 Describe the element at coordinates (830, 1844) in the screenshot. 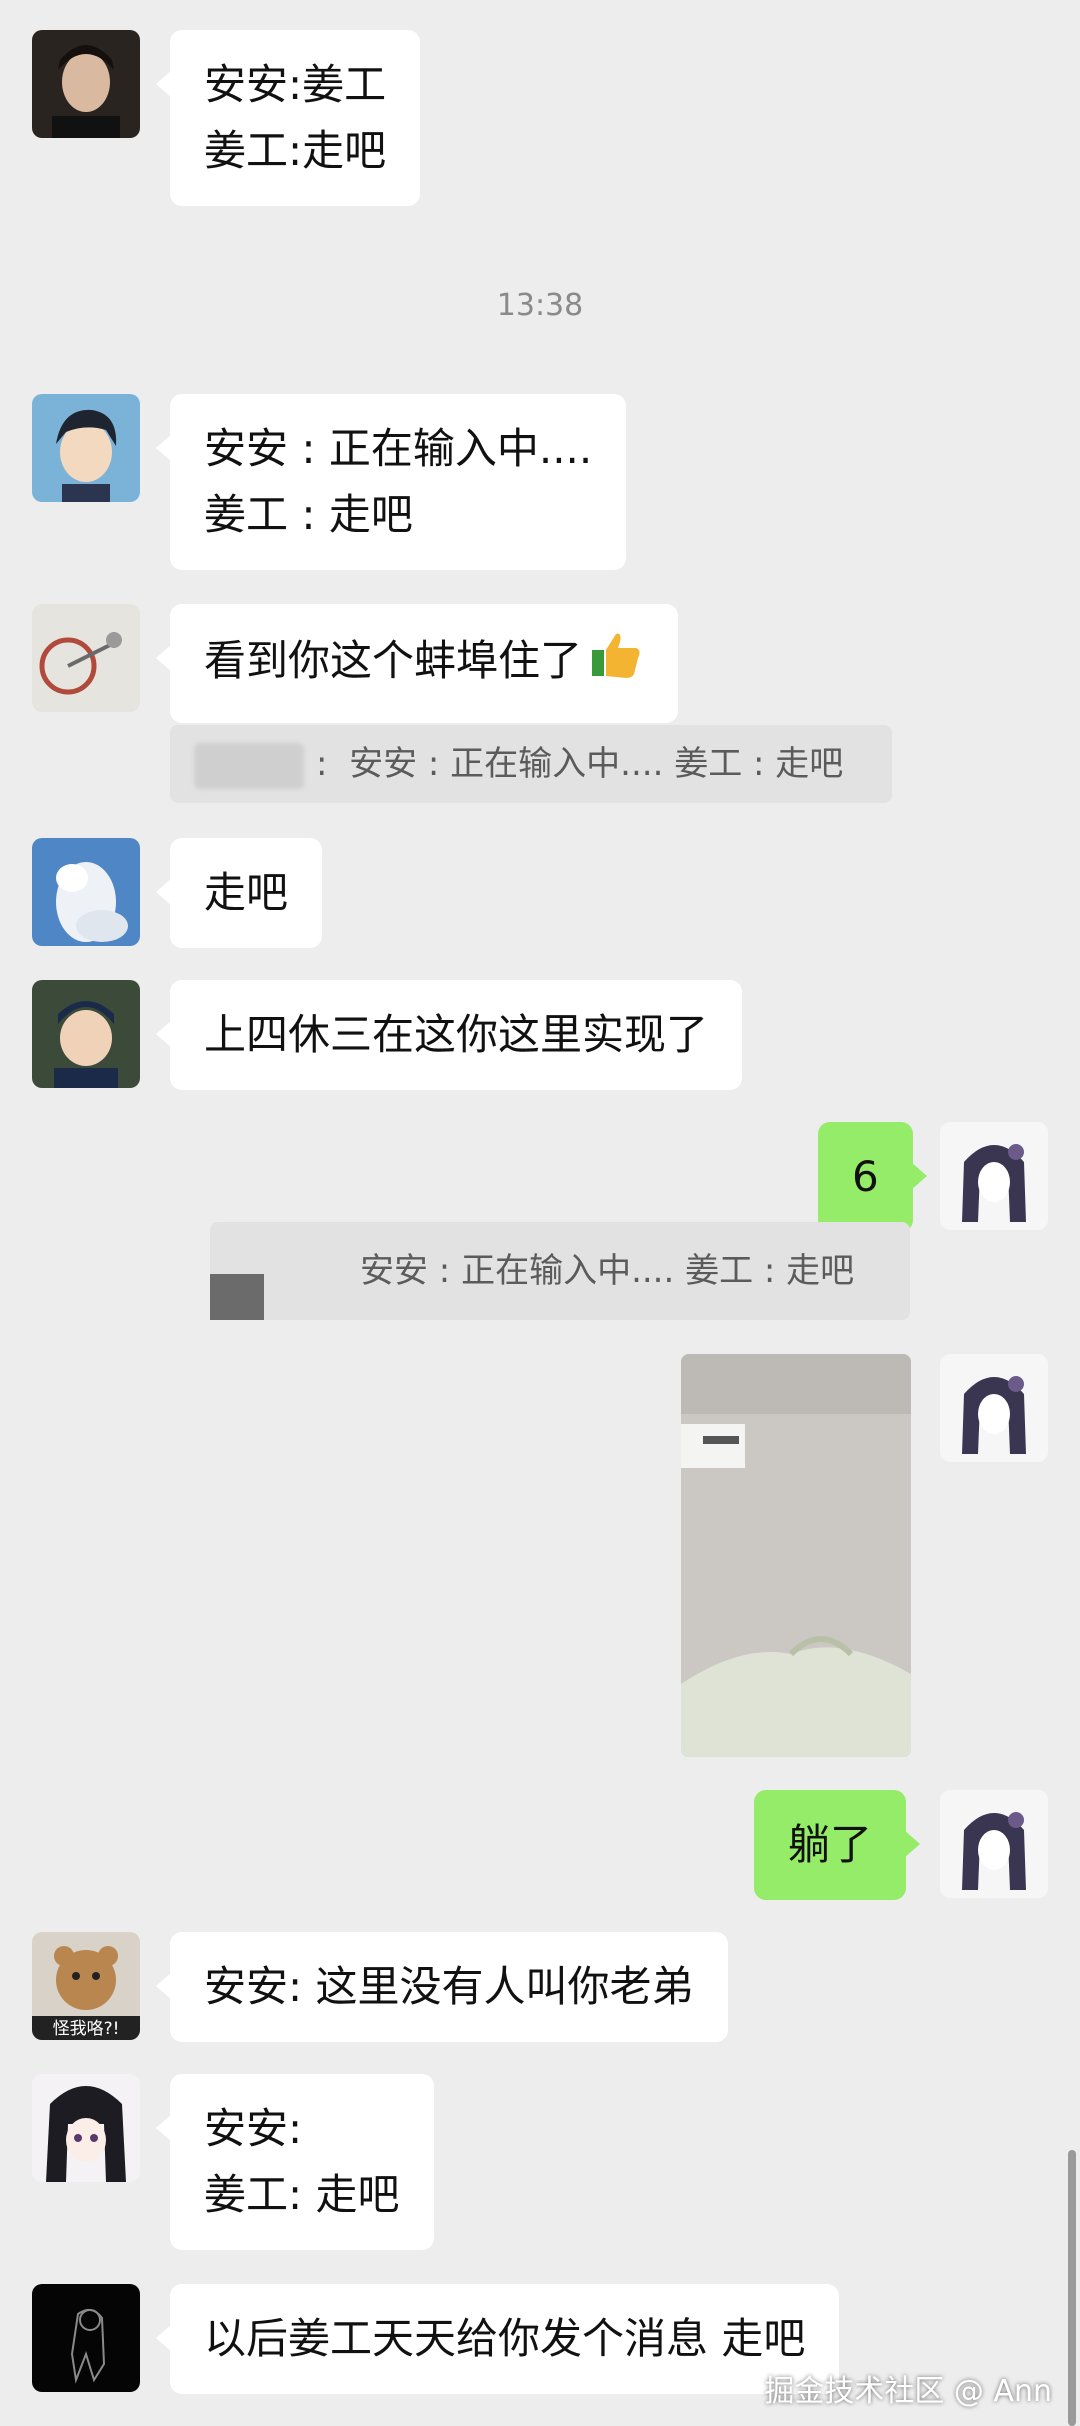

I see `message-text: 躺了` at that location.